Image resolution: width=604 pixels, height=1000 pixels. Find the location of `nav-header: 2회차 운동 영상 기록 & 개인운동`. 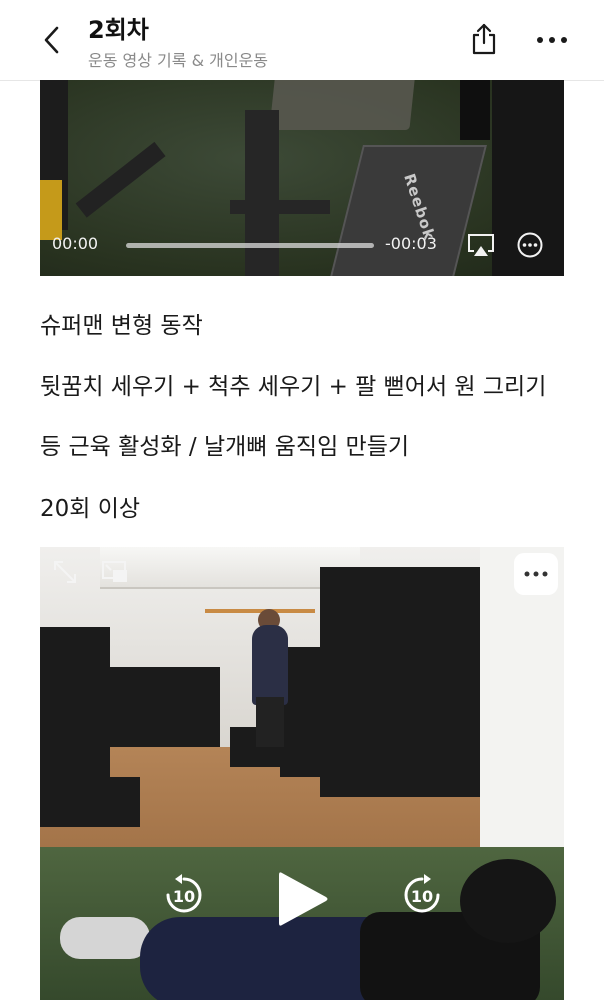

nav-header: 2회차 운동 영상 기록 & 개인운동 is located at coordinates (302, 40).